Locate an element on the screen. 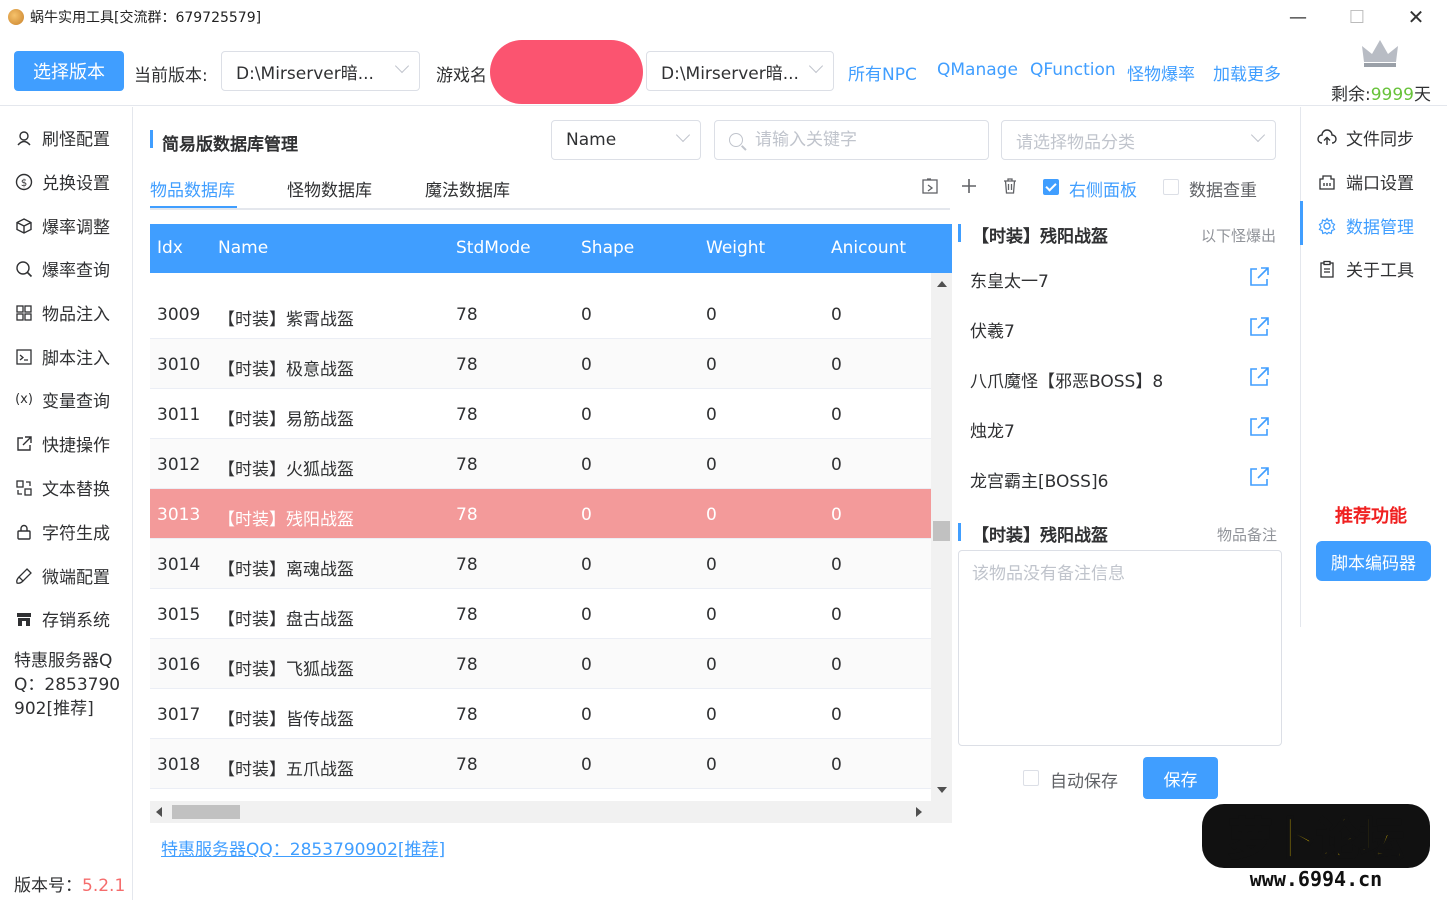 This screenshot has width=1447, height=900. maximize-button: ☐ is located at coordinates (1357, 17).